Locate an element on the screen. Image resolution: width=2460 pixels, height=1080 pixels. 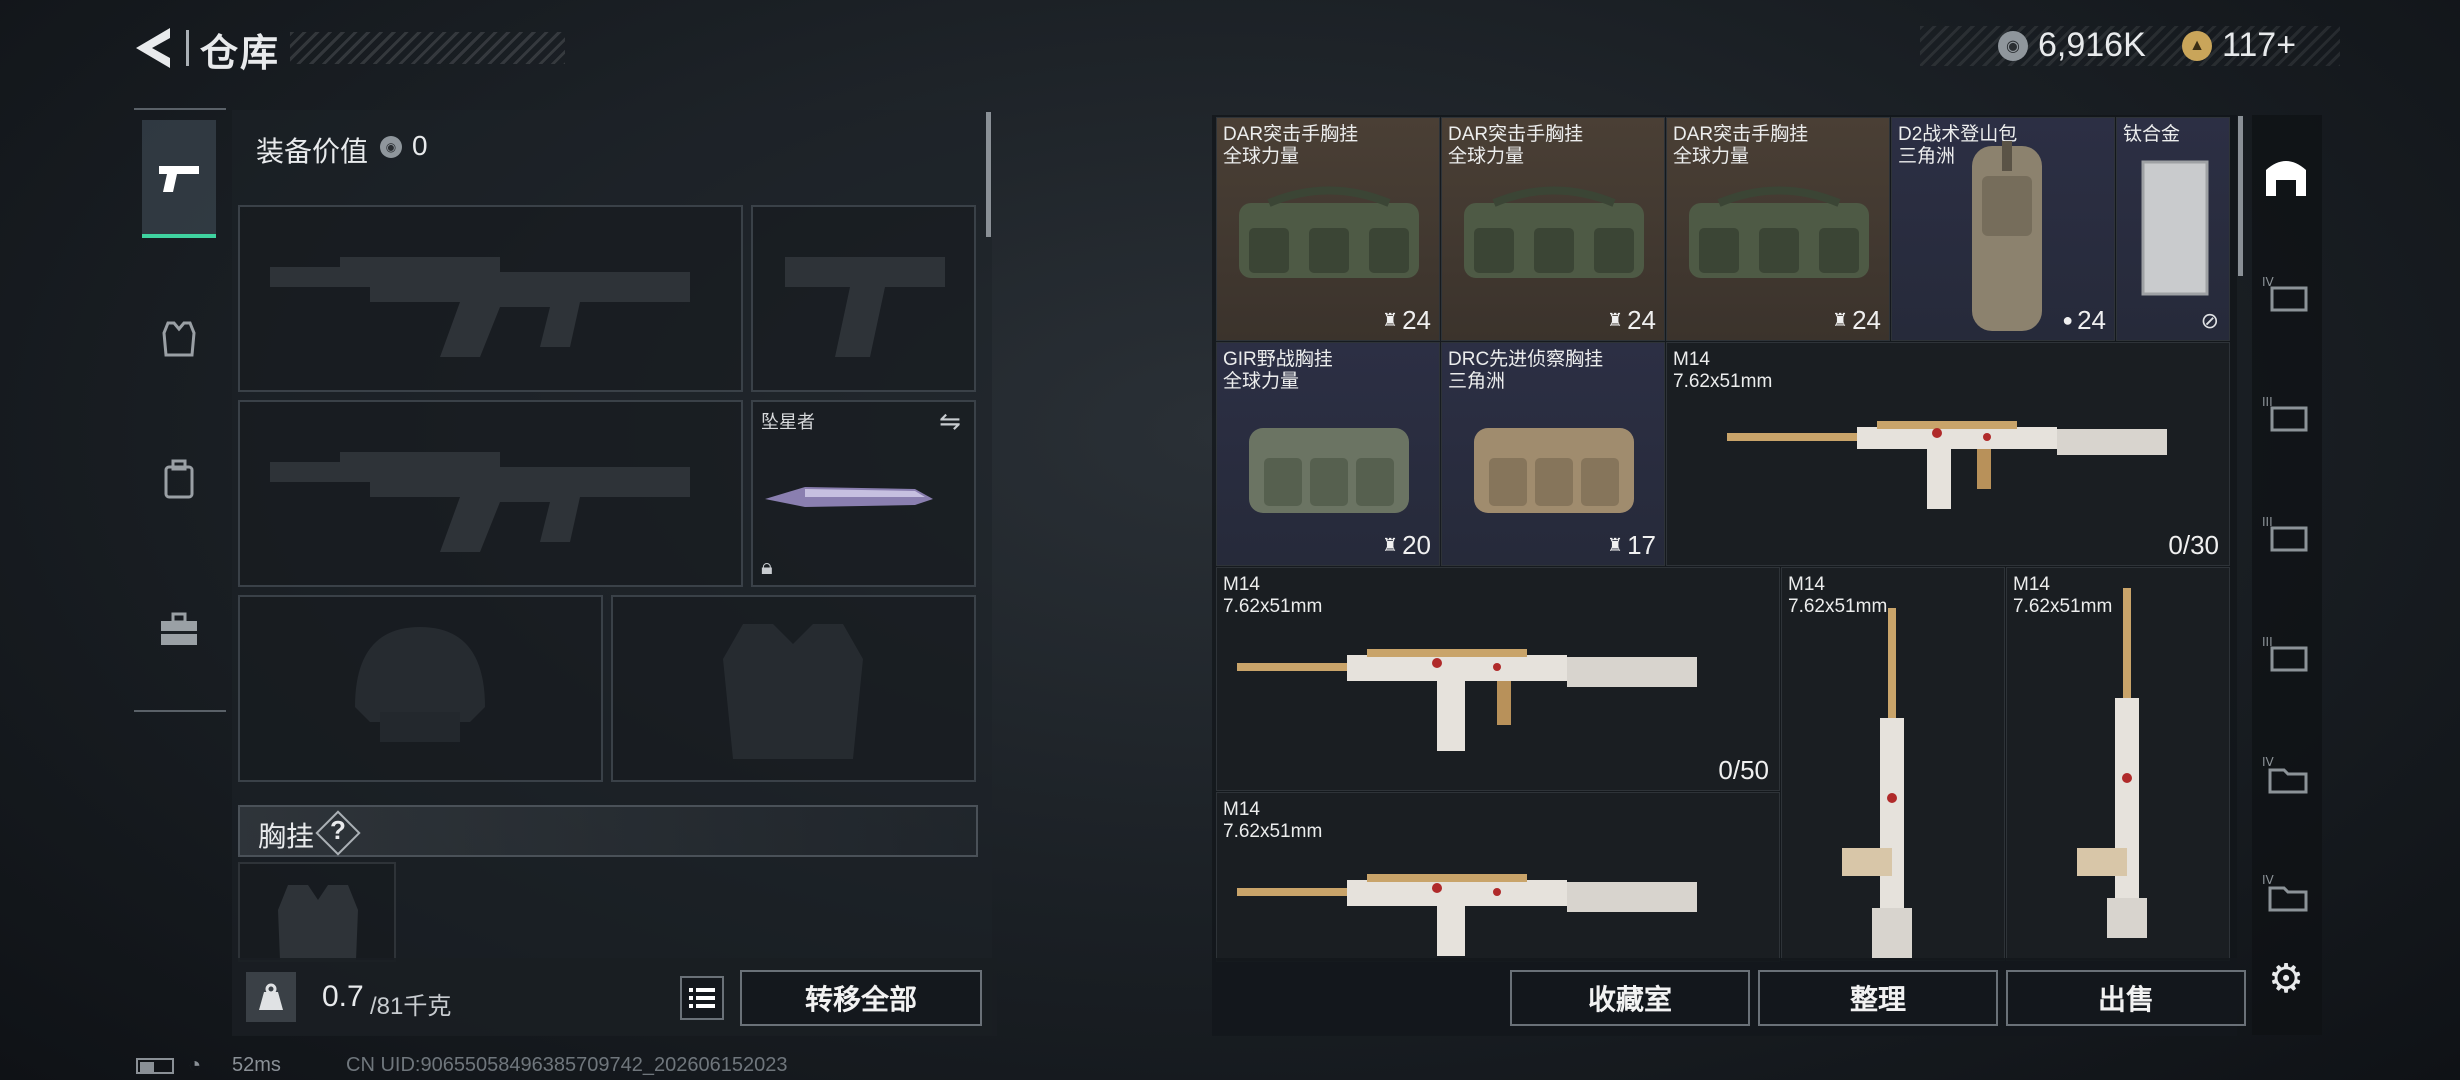
pistol-silhouette-icon is located at coordinates (865, 307).